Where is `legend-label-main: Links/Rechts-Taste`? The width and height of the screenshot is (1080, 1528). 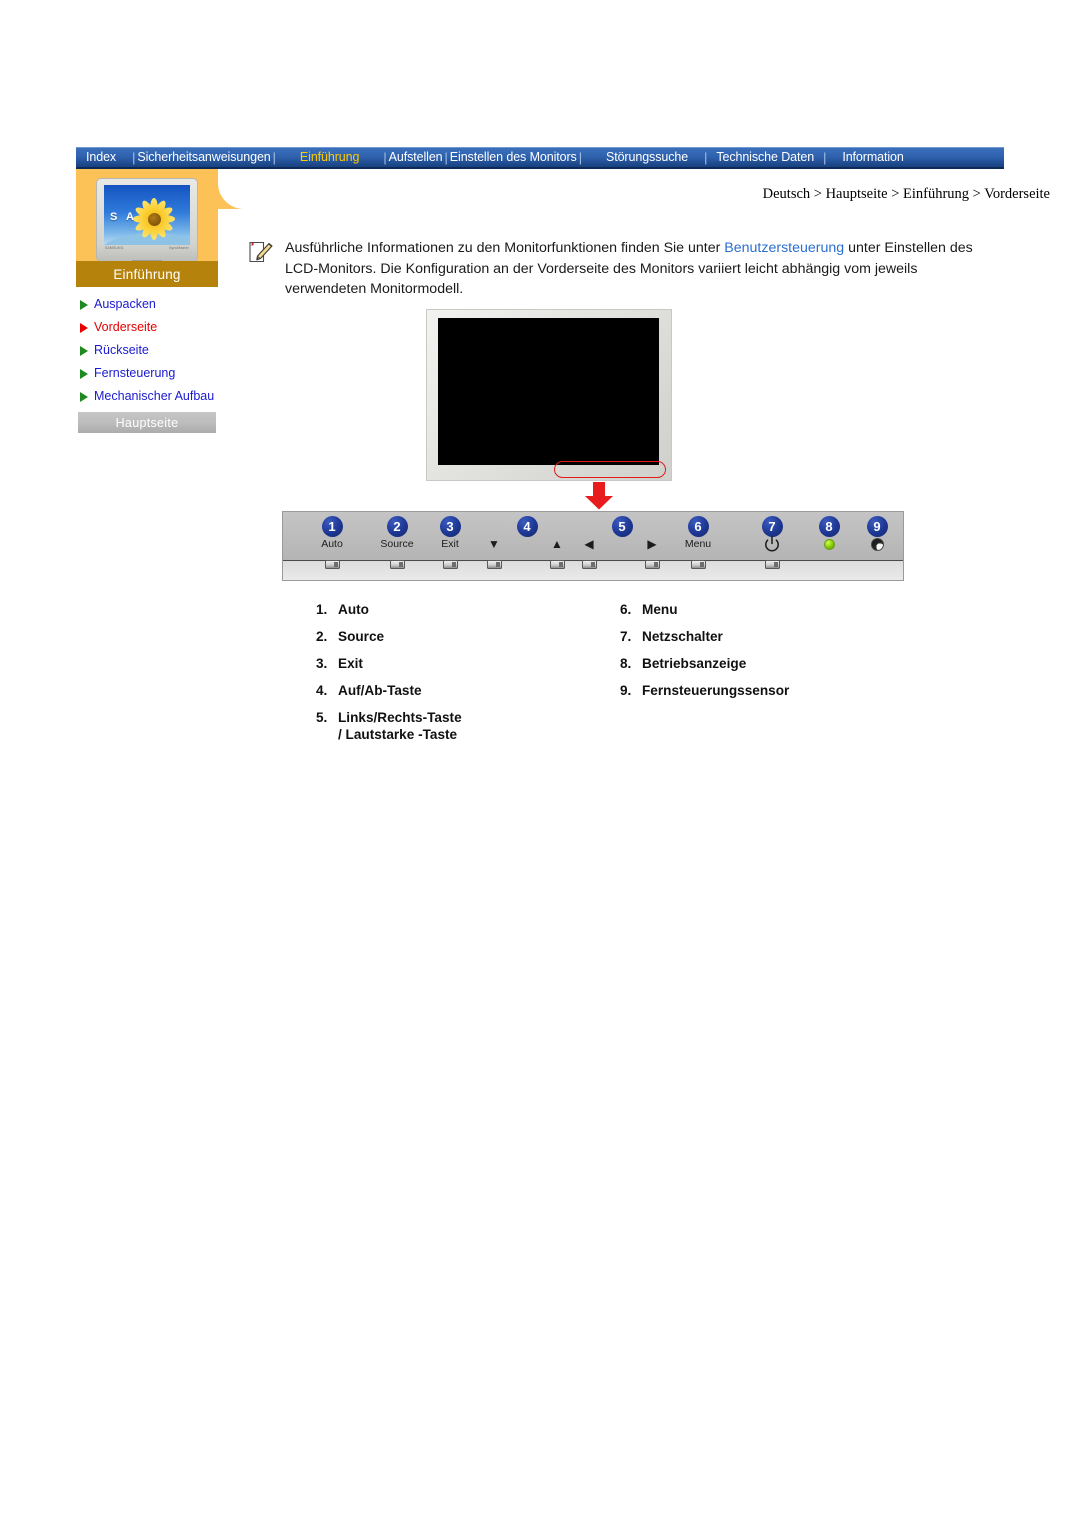
legend-label-main: Links/Rechts-Taste is located at coordinates (400, 717).